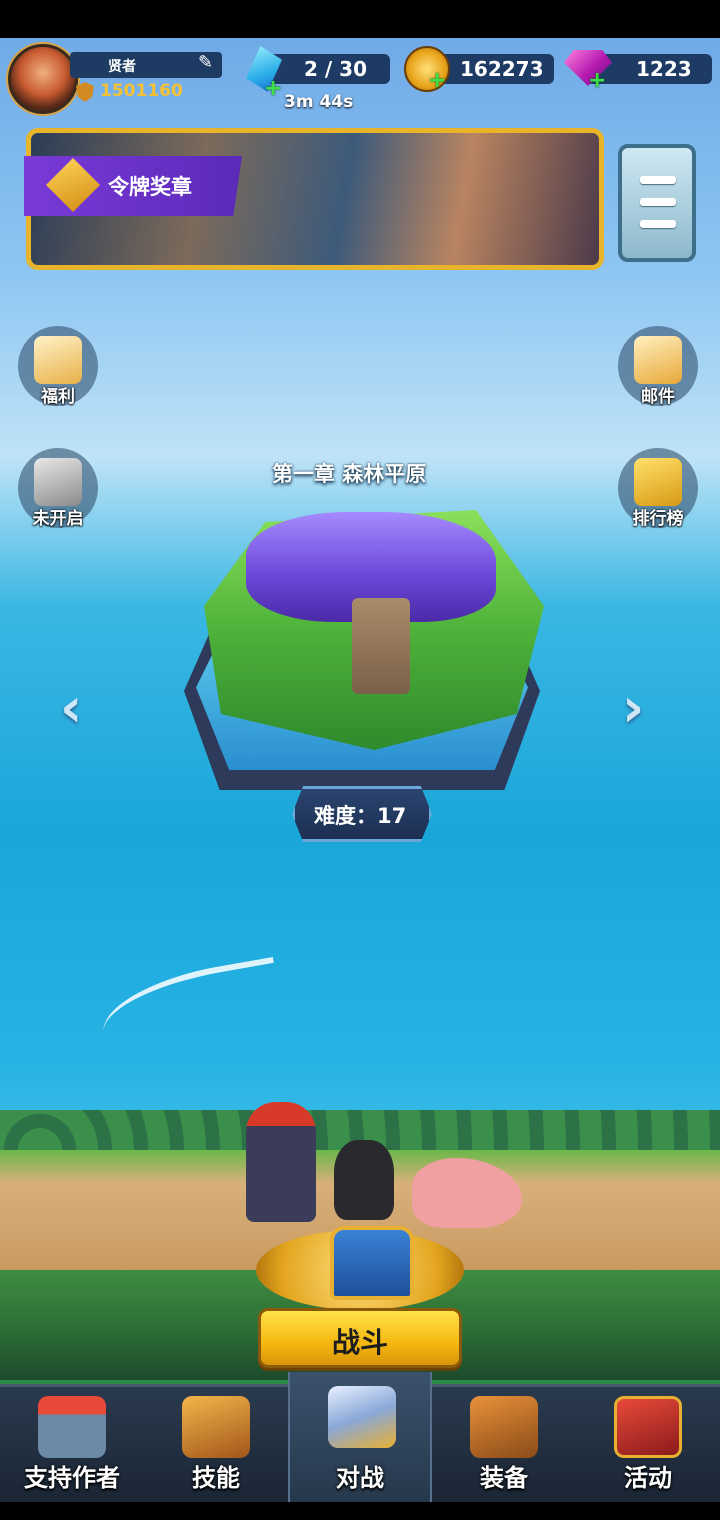 The image size is (720, 1520). I want to click on player-avatar, so click(43, 79).